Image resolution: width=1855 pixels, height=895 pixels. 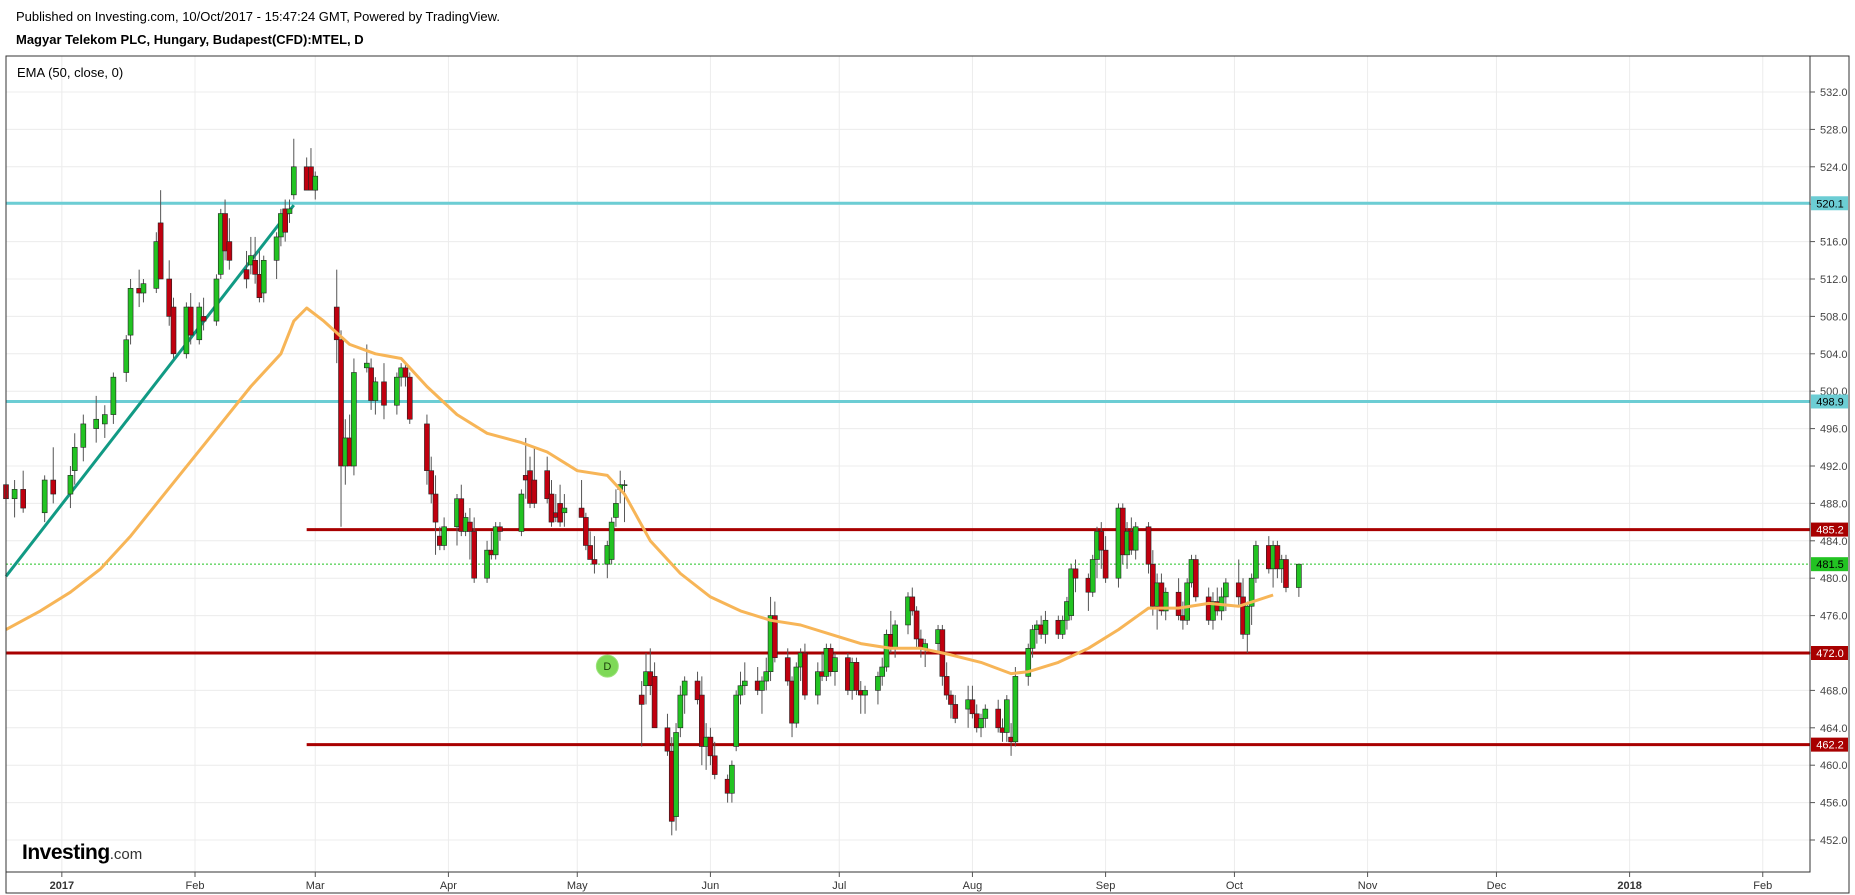 What do you see at coordinates (1834, 93) in the screenshot?
I see `y-tick-label: 532.0` at bounding box center [1834, 93].